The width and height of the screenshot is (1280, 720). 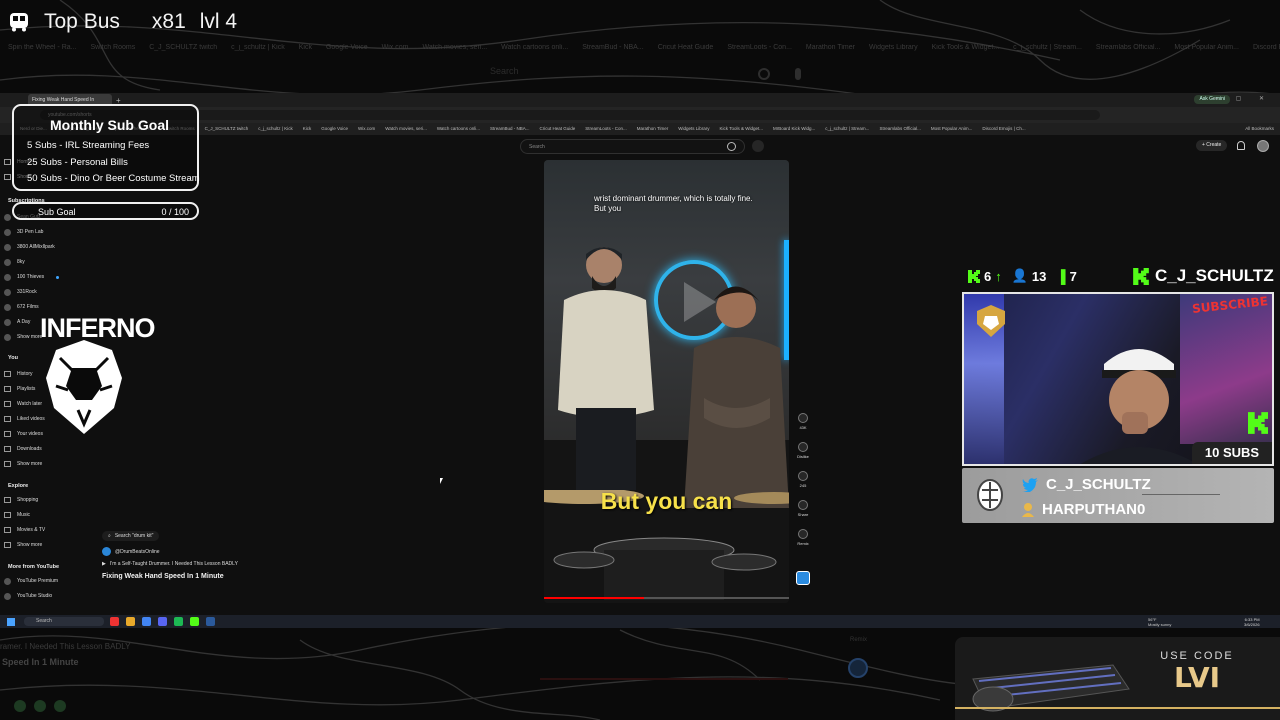 What do you see at coordinates (130, 621) in the screenshot?
I see `folder-icon` at bounding box center [130, 621].